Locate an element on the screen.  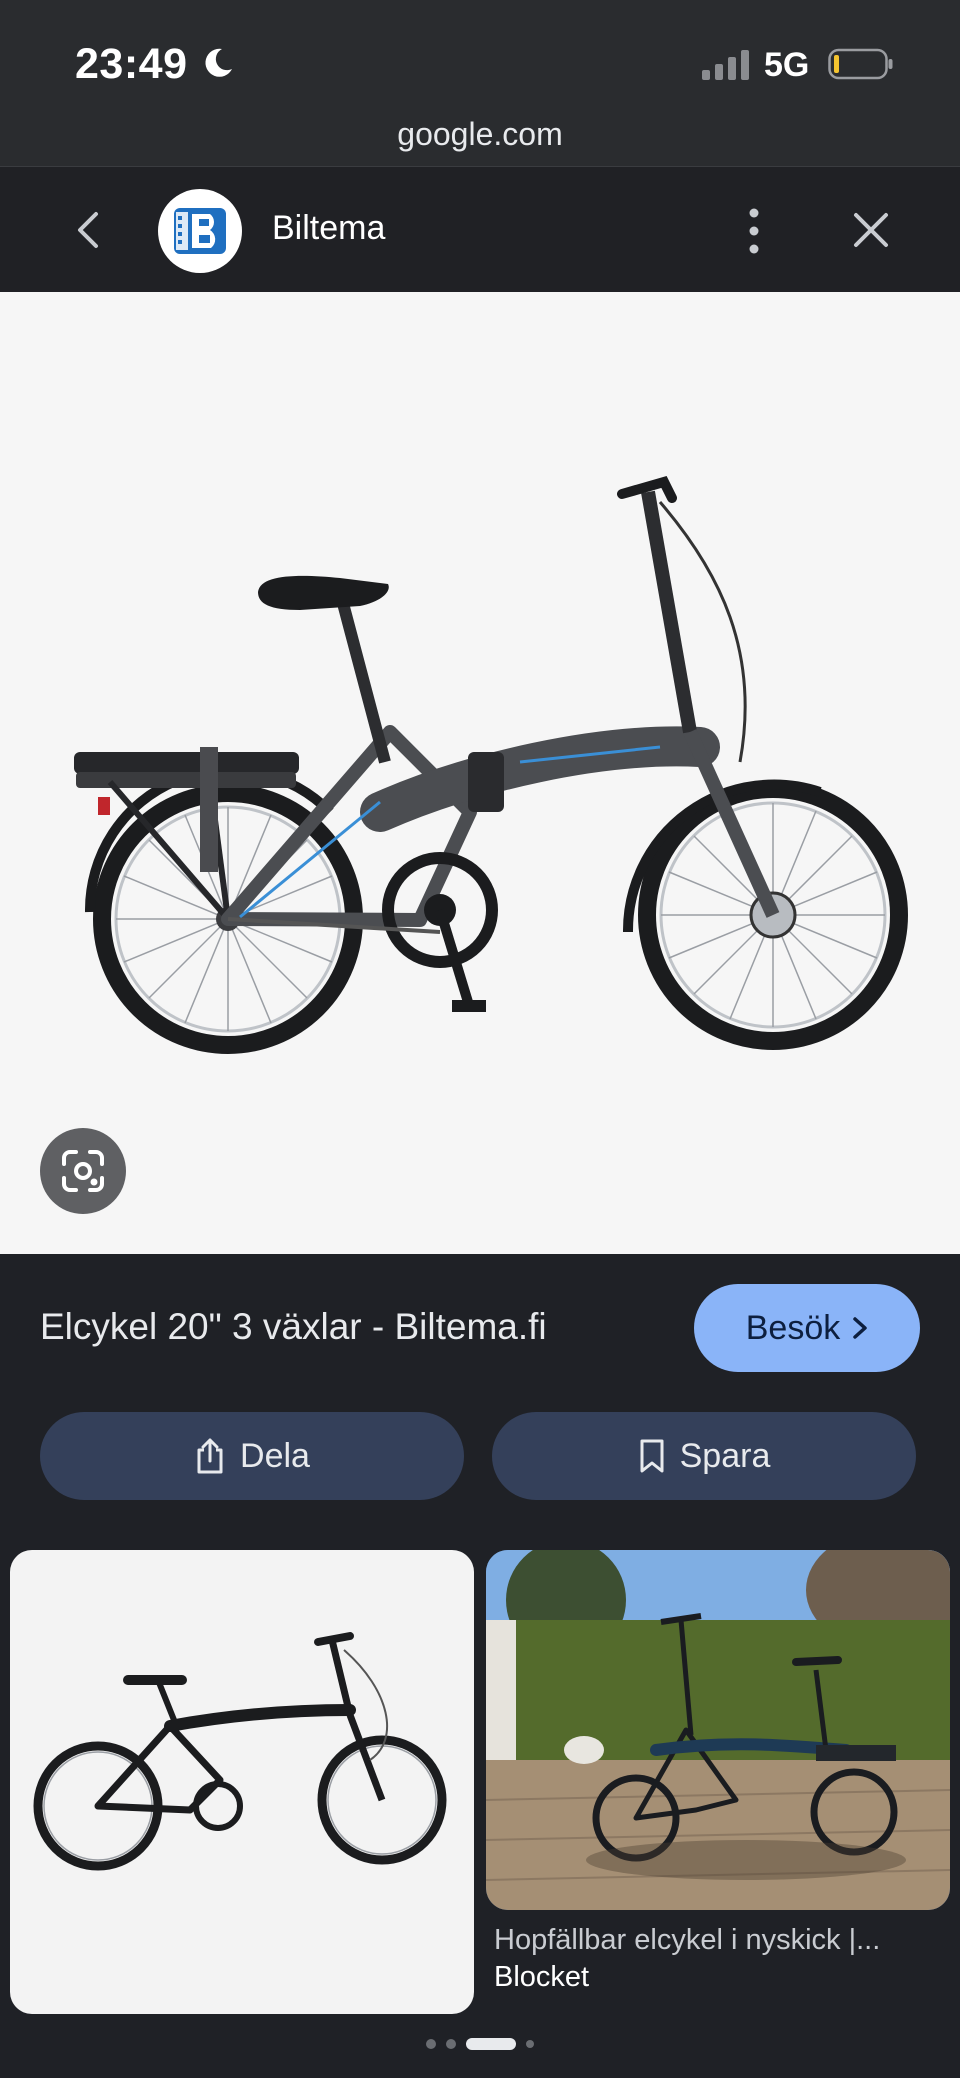
url-bar: google.com is located at coordinates (480, 141).